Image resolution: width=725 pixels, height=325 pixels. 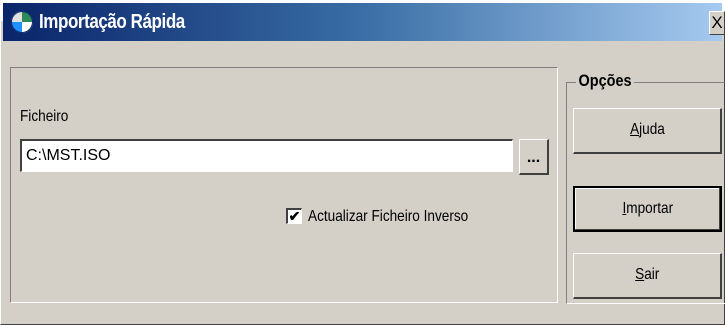 I want to click on window-title: Importação Rápida, so click(x=112, y=22).